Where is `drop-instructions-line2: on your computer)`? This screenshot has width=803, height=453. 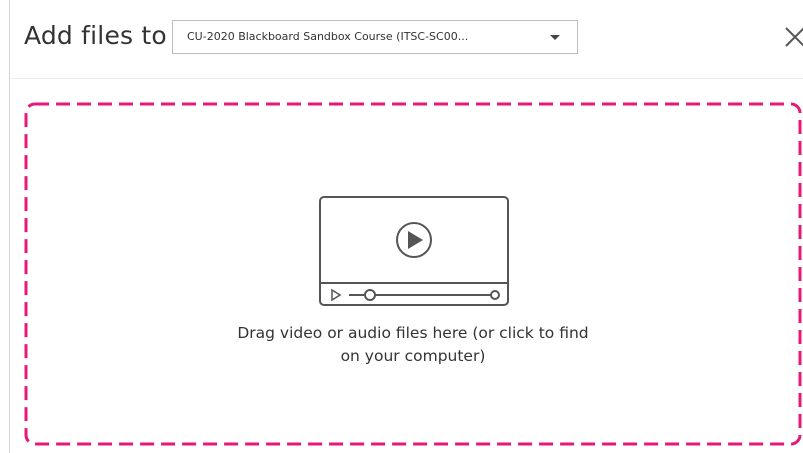 drop-instructions-line2: on your computer) is located at coordinates (413, 356).